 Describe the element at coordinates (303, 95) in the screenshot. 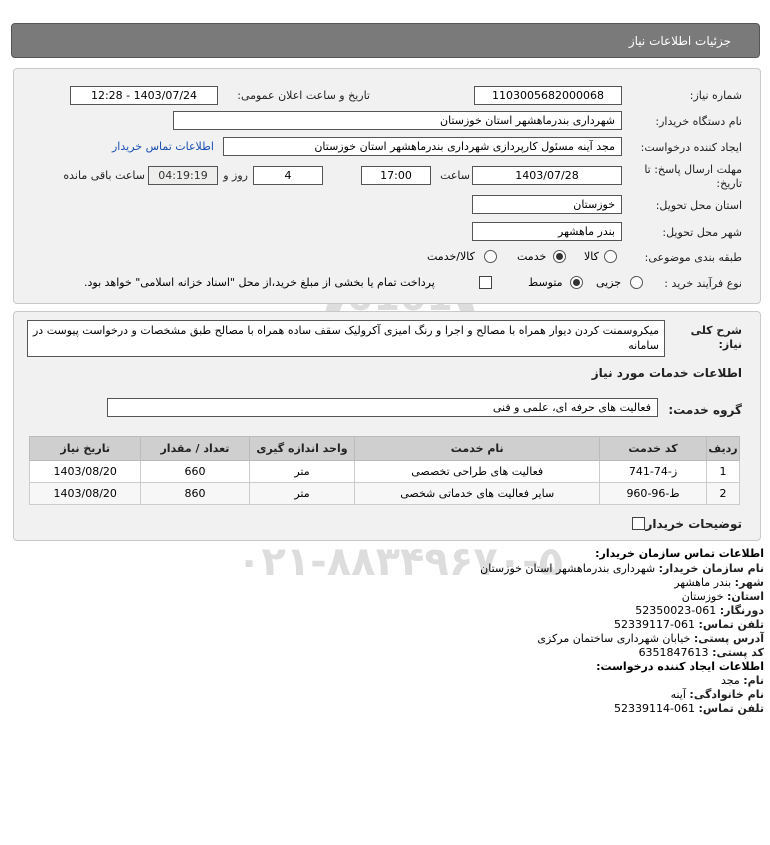

I see `announce-label: تاریخ و ساعت اعلان عمومی:` at that location.